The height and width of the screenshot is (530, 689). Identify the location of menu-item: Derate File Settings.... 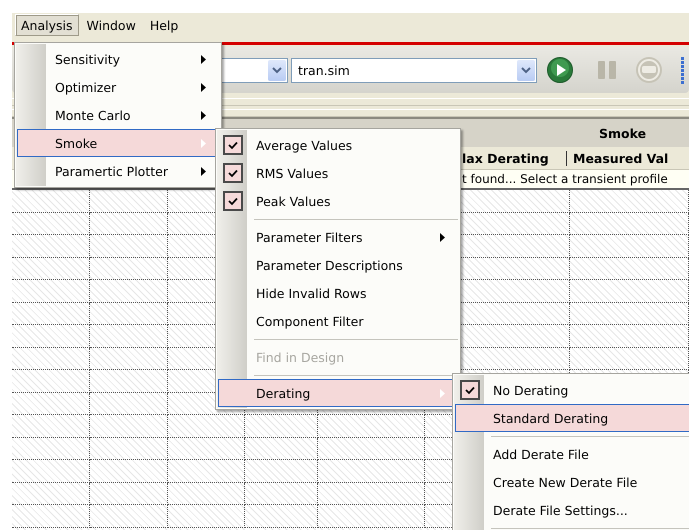
(572, 510).